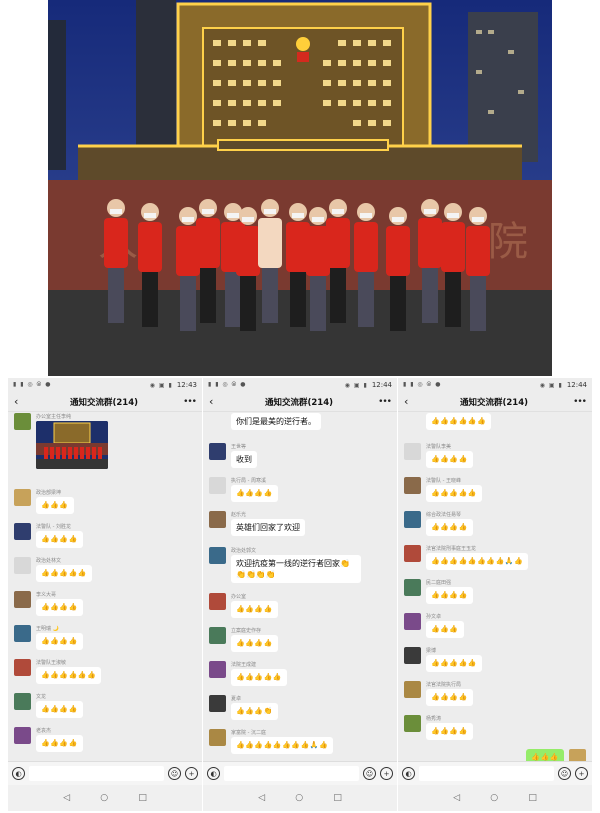 The image size is (600, 813). I want to click on sender-name: 执行局 - 周寒溪, so click(248, 481).